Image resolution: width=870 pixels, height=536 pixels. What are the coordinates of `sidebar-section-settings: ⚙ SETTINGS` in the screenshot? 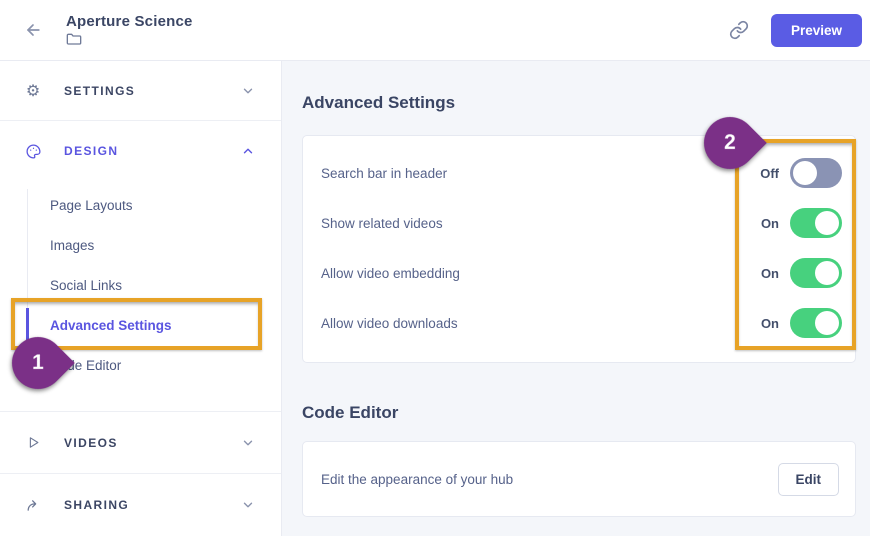 It's located at (140, 91).